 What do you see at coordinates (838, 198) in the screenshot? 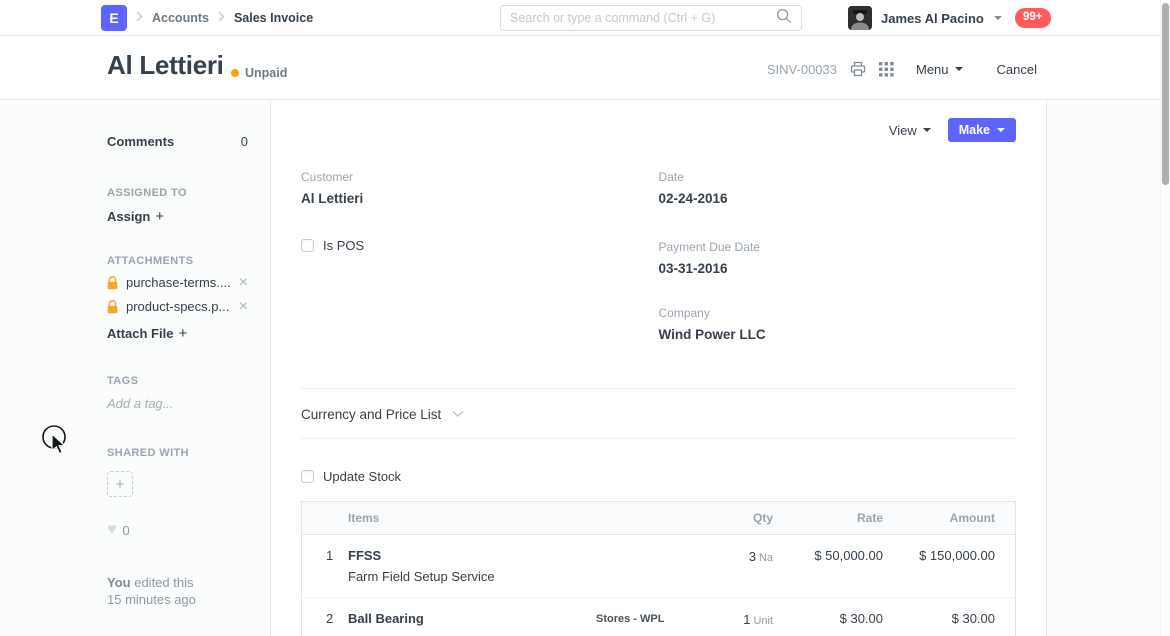
I see `date-value: 02-24-2016` at bounding box center [838, 198].